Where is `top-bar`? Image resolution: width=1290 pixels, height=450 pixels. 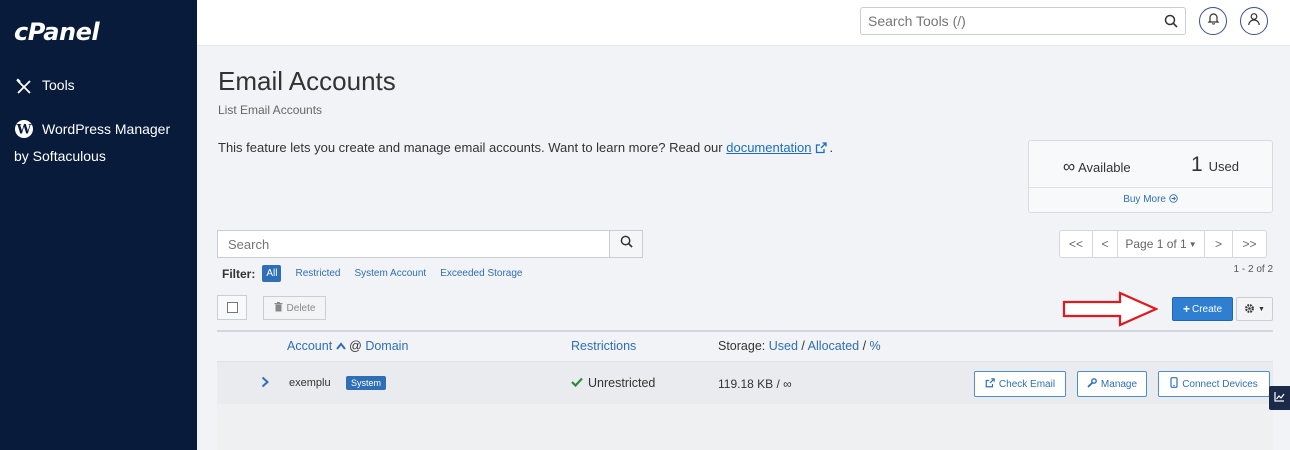 top-bar is located at coordinates (743, 23).